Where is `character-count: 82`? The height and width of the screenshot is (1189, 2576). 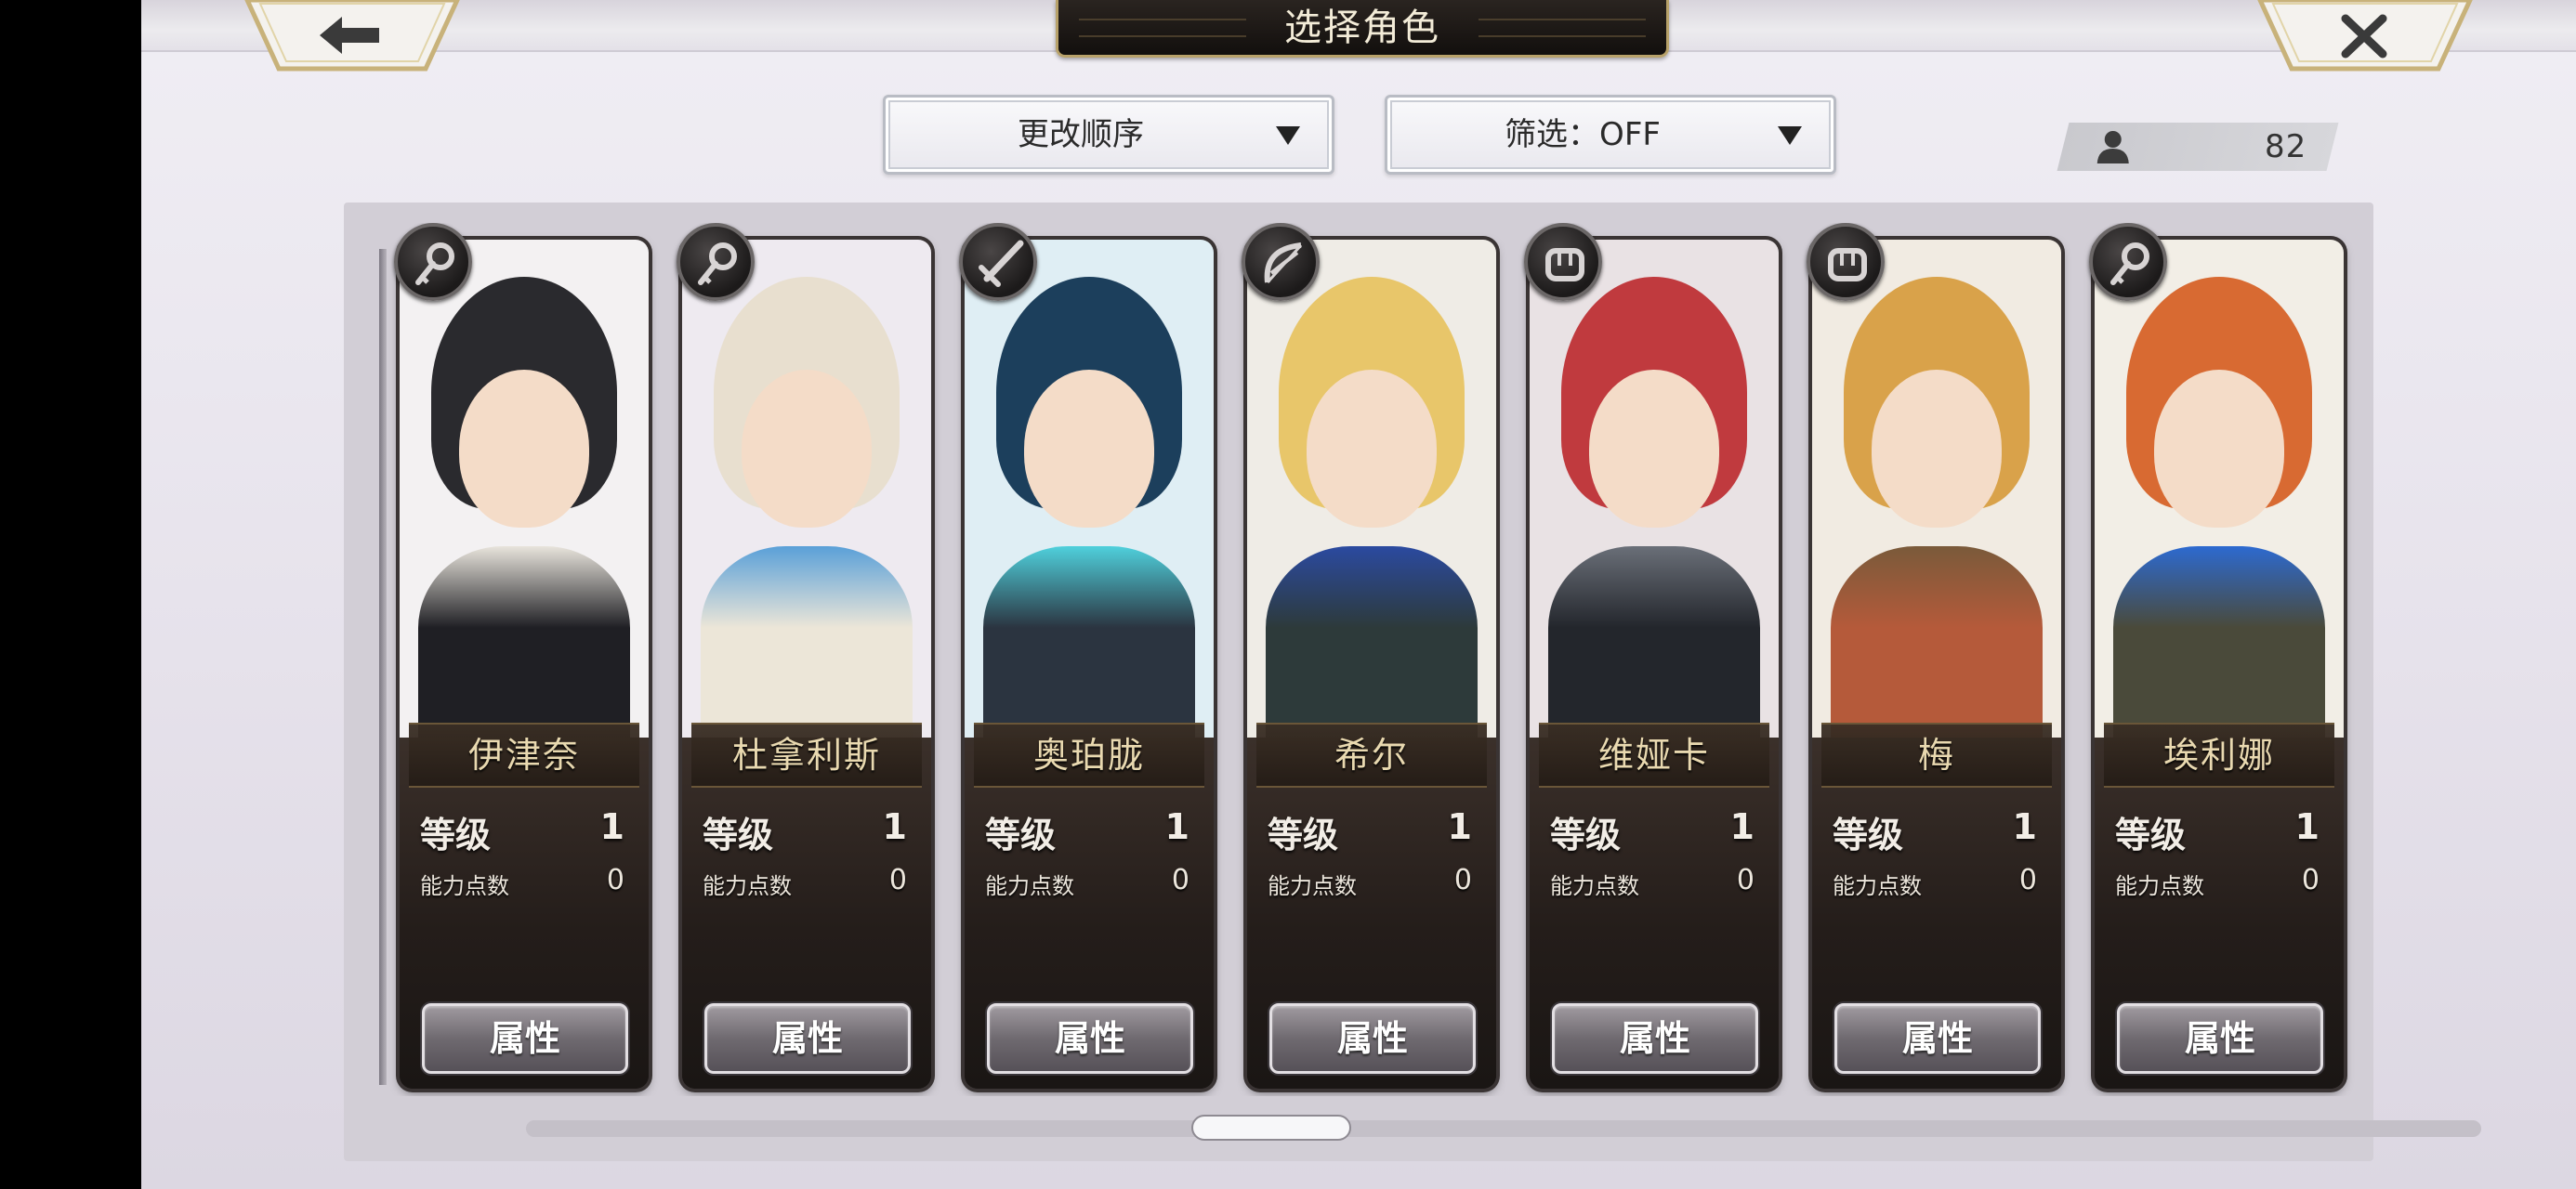 character-count: 82 is located at coordinates (2285, 146).